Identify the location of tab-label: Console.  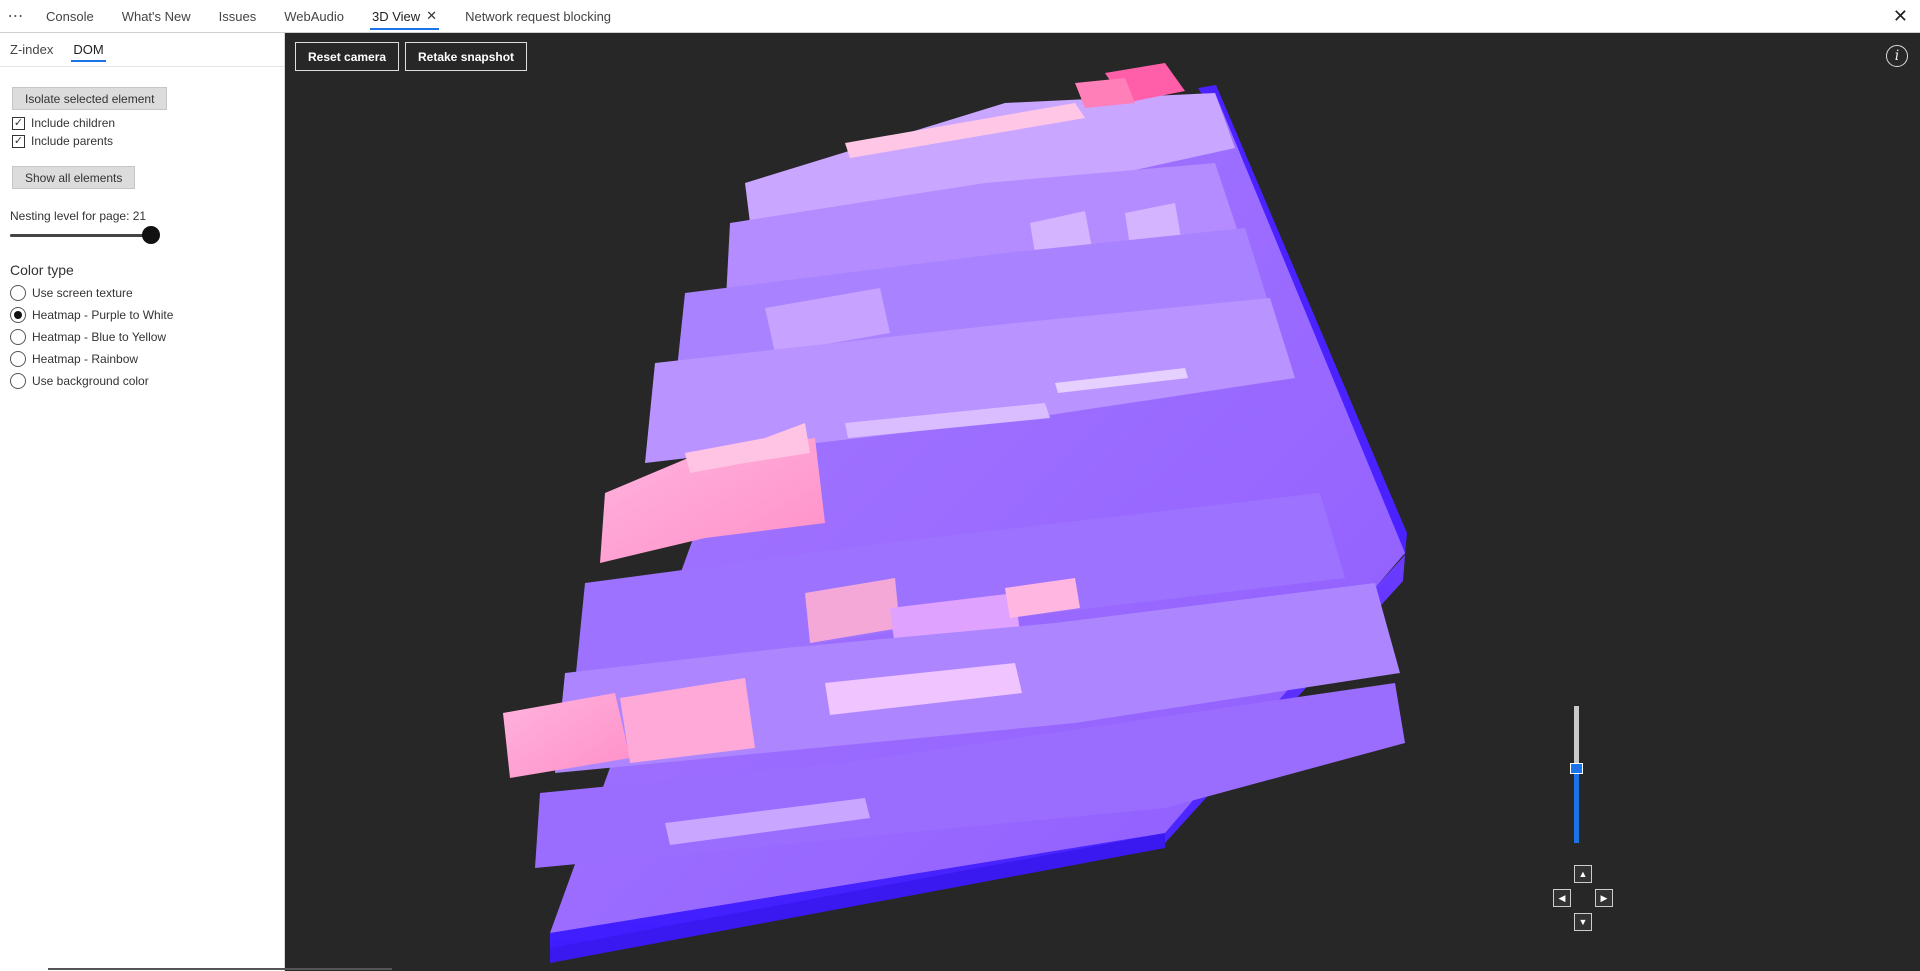
(70, 16).